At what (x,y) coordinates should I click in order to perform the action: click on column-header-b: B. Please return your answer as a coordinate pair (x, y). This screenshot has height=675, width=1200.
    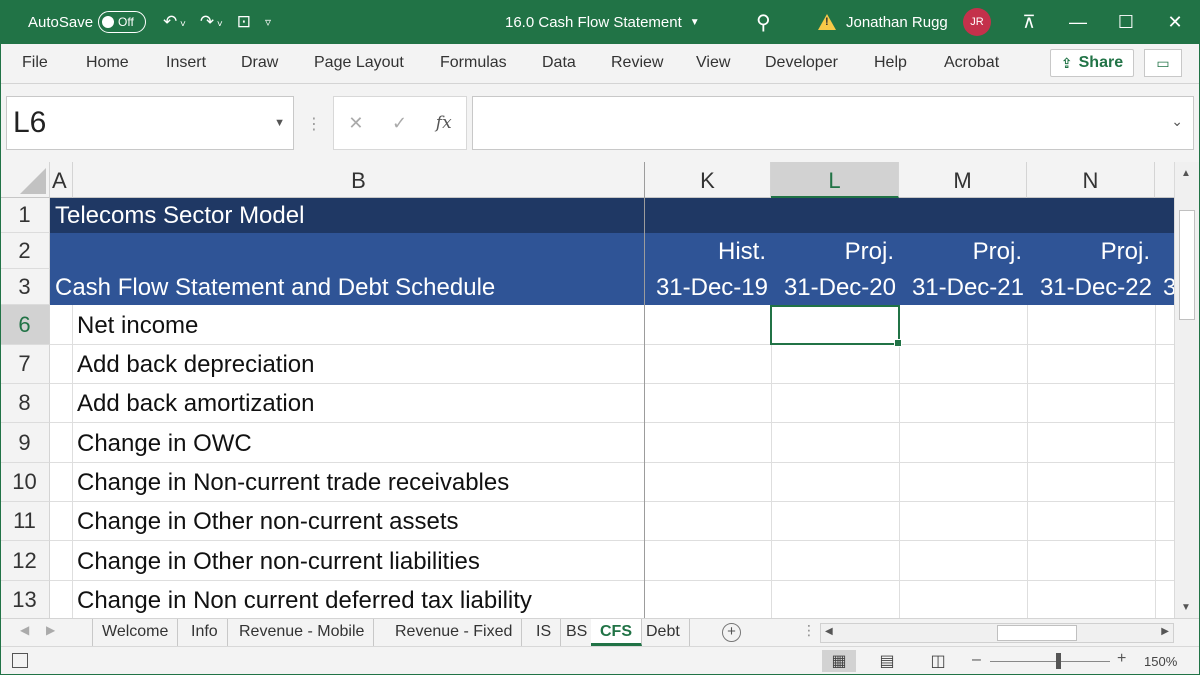
    Looking at the image, I should click on (359, 180).